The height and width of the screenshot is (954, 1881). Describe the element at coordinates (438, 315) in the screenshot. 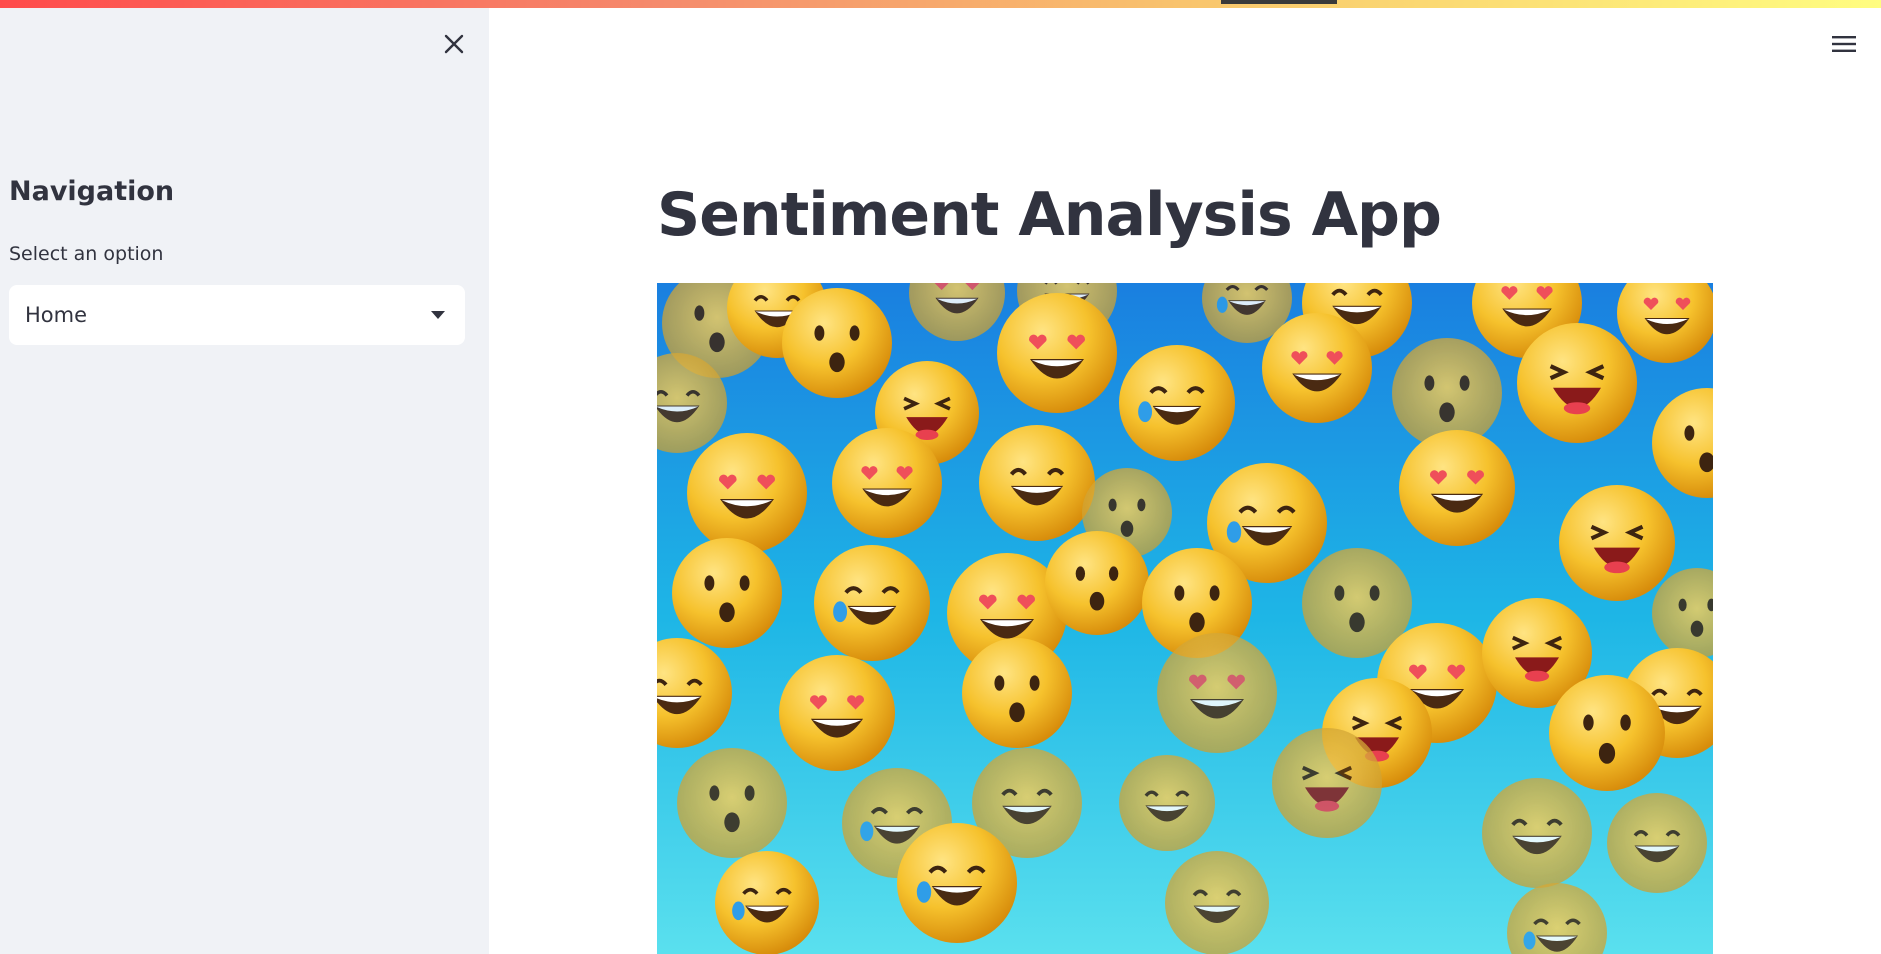

I see `caret-down-icon` at that location.